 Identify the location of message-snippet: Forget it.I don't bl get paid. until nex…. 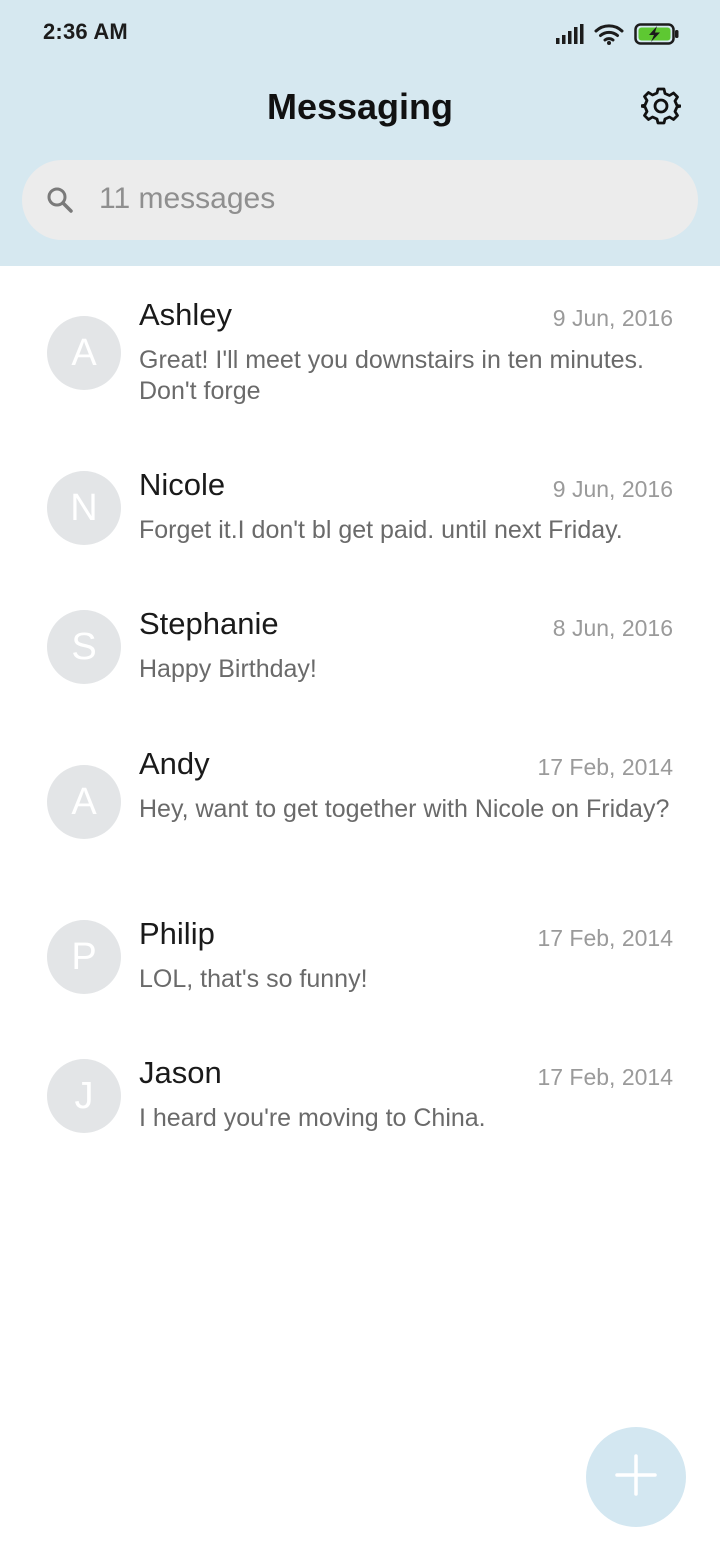
(381, 530).